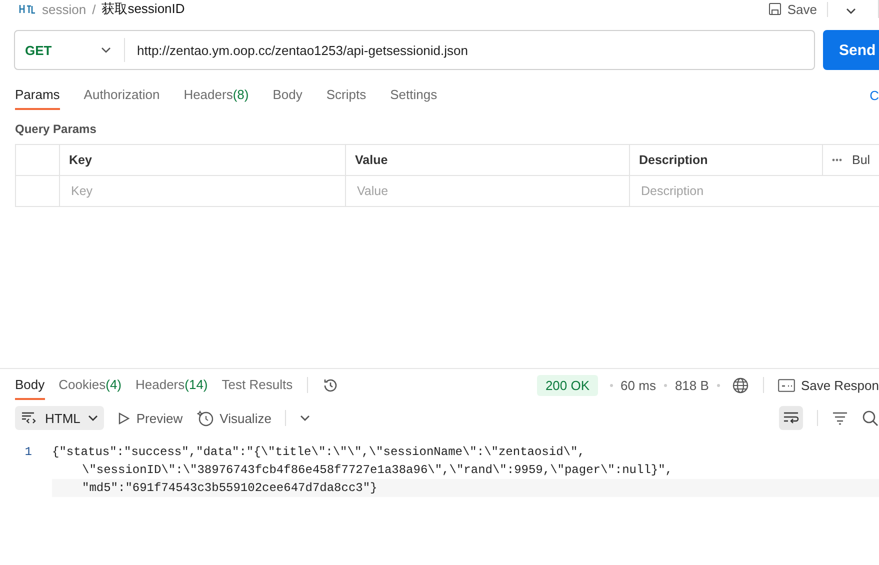  Describe the element at coordinates (59, 418) in the screenshot. I see `format-select: HTML` at that location.